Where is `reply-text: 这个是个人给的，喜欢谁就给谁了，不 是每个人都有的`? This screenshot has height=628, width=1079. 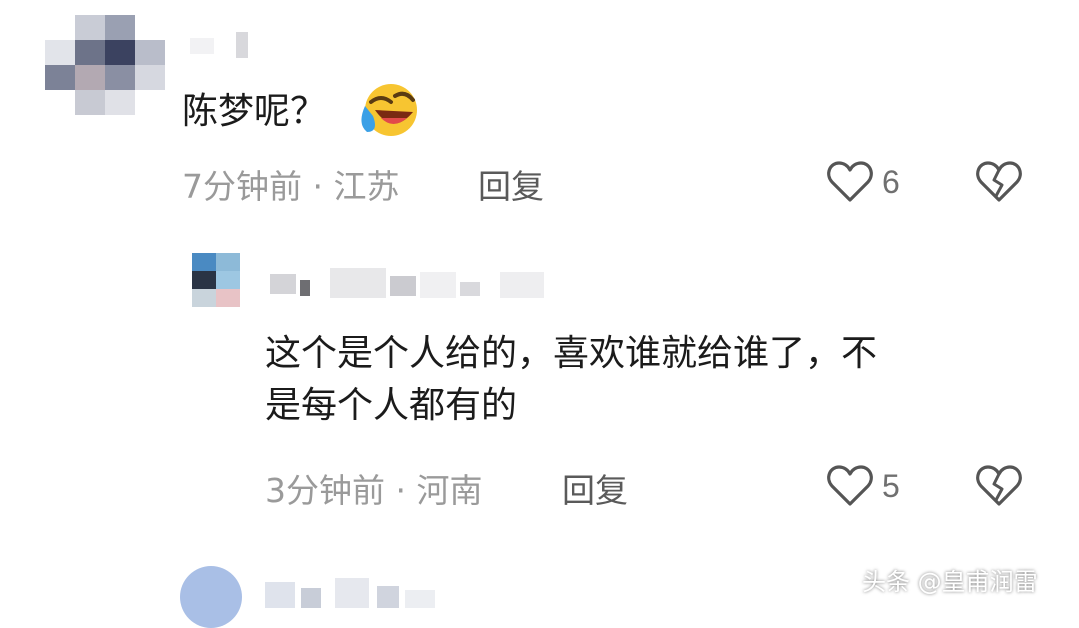 reply-text: 这个是个人给的，喜欢谁就给谁了，不 是每个人都有的 is located at coordinates (571, 380).